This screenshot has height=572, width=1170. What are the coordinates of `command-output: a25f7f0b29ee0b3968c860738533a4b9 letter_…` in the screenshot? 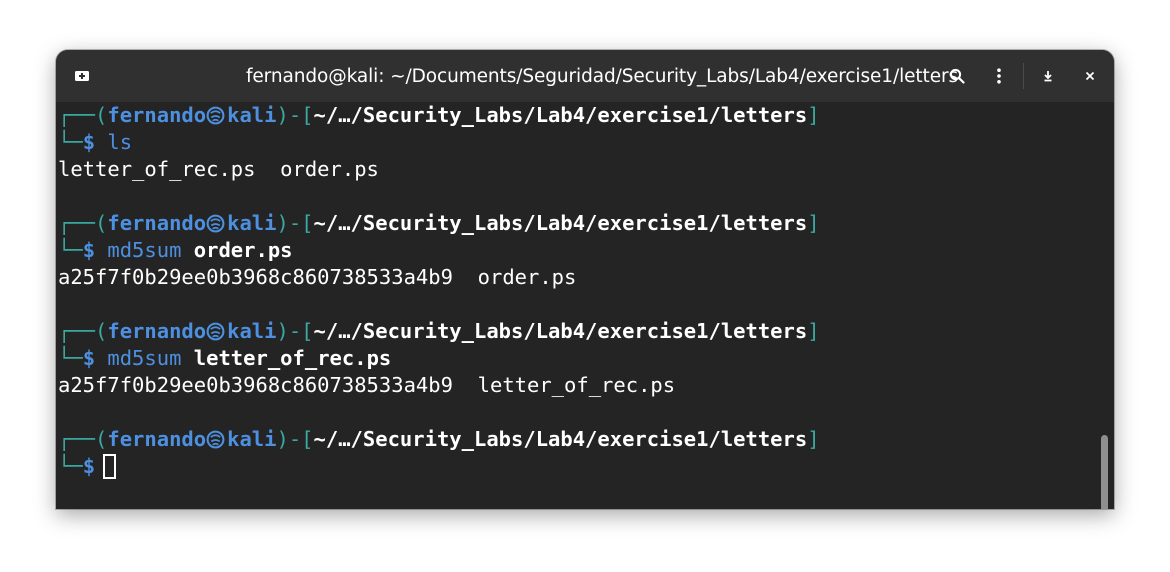 It's located at (366, 385).